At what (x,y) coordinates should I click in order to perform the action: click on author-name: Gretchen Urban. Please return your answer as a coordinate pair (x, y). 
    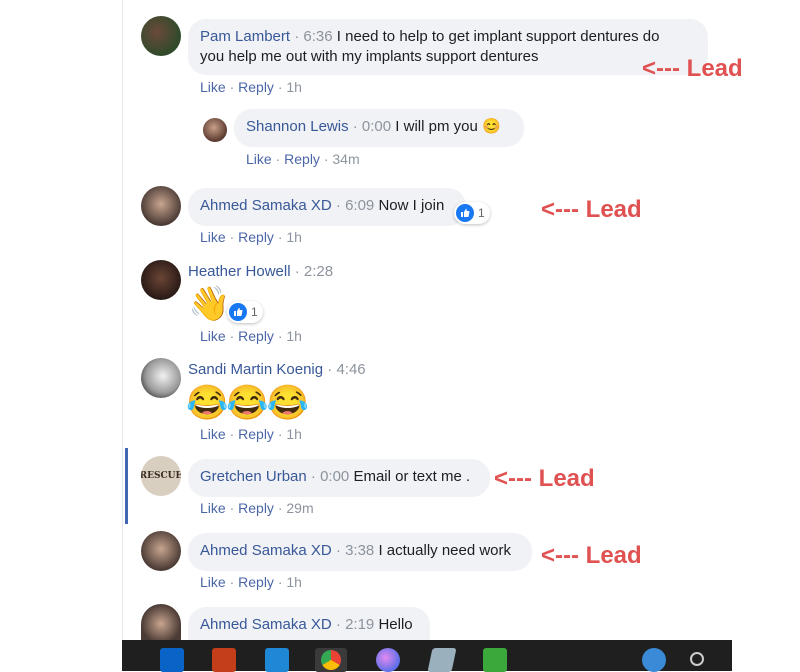
    Looking at the image, I should click on (253, 476).